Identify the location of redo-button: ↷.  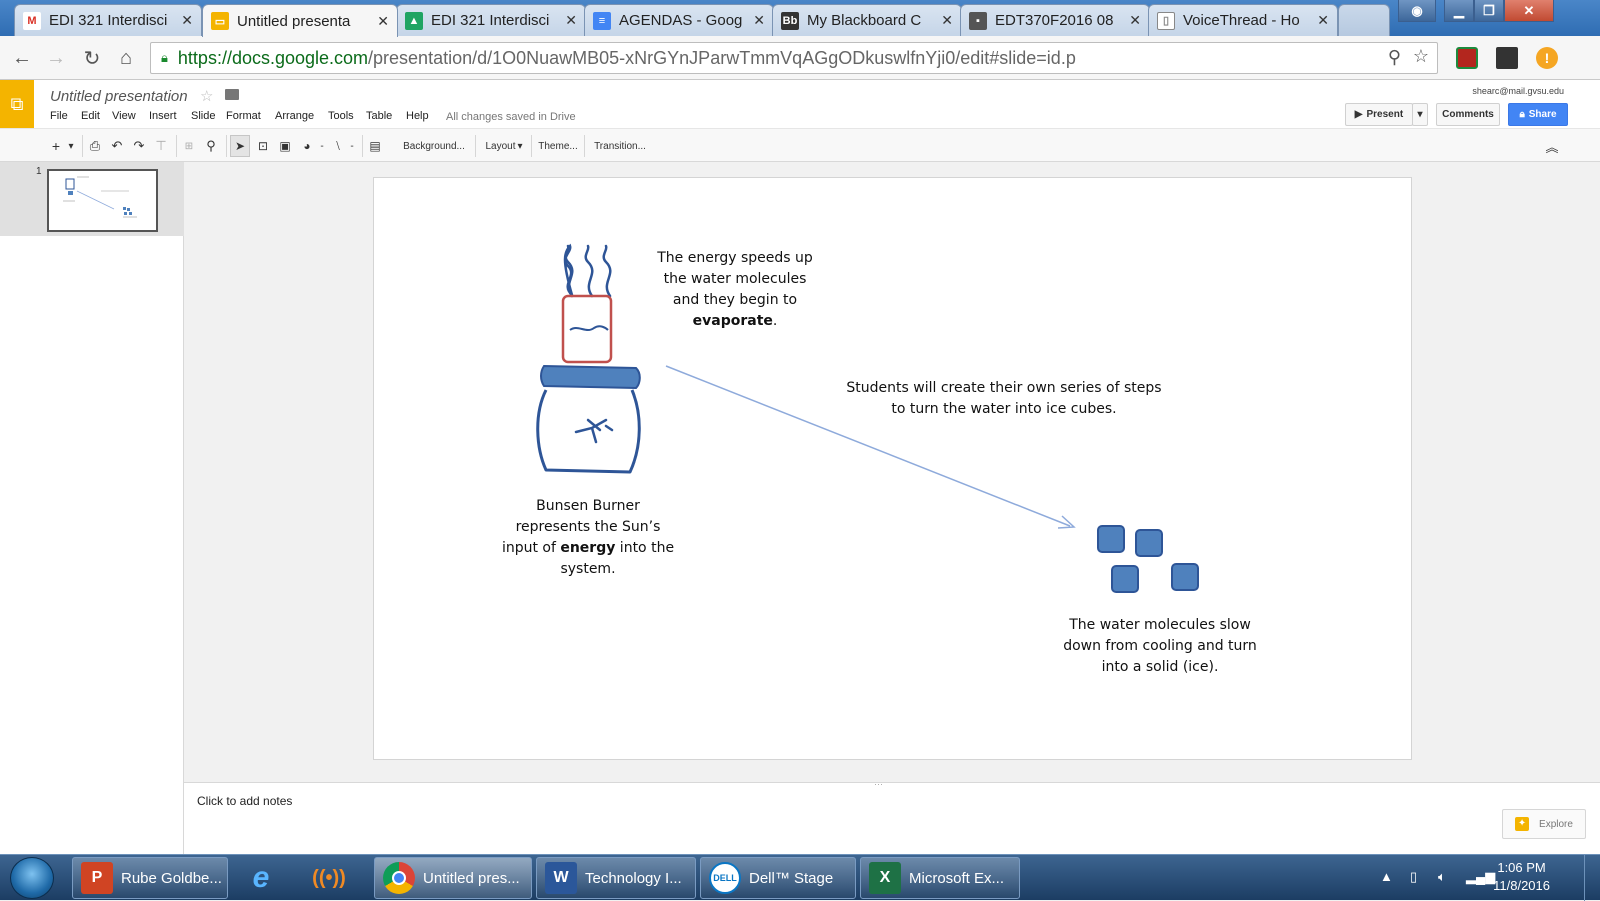
(139, 146).